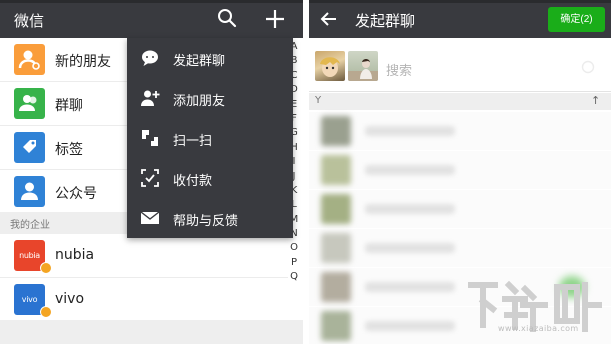 The image size is (611, 344). Describe the element at coordinates (385, 21) in the screenshot. I see `page-title: 发起群聊` at that location.